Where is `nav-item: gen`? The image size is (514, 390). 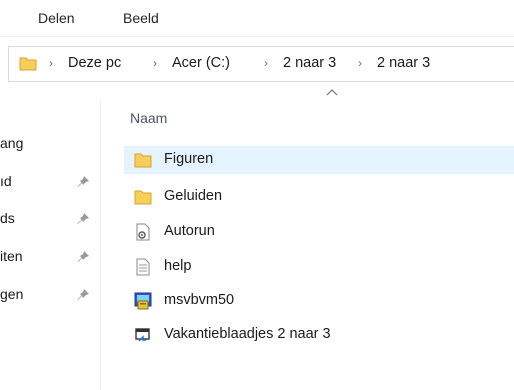 nav-item: gen is located at coordinates (50, 298).